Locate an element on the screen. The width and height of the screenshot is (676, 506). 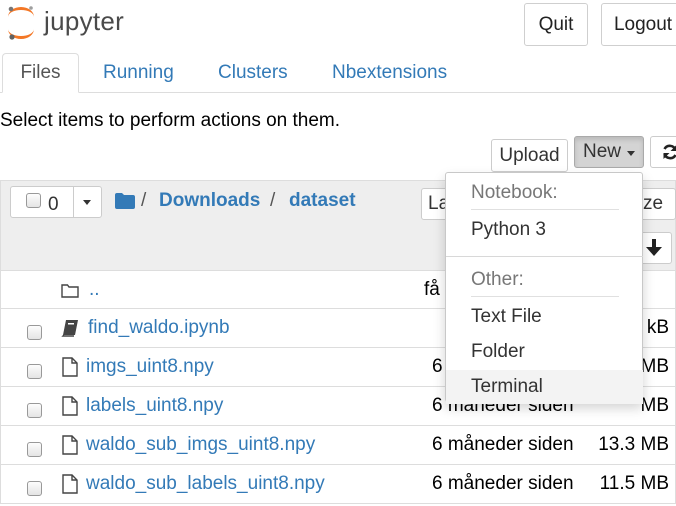
select-divider is located at coordinates (73, 202).